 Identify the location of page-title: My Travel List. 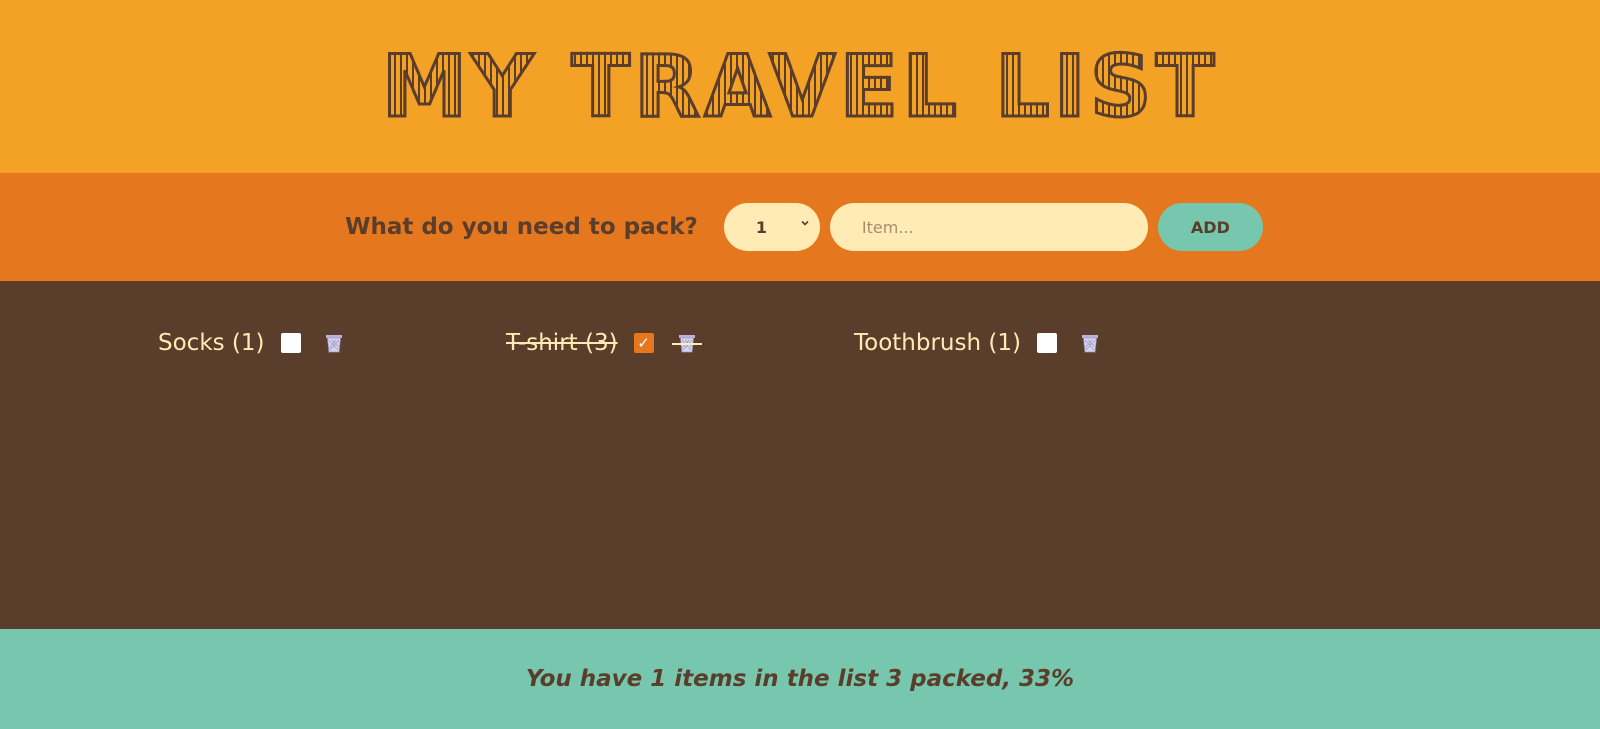
(799, 86).